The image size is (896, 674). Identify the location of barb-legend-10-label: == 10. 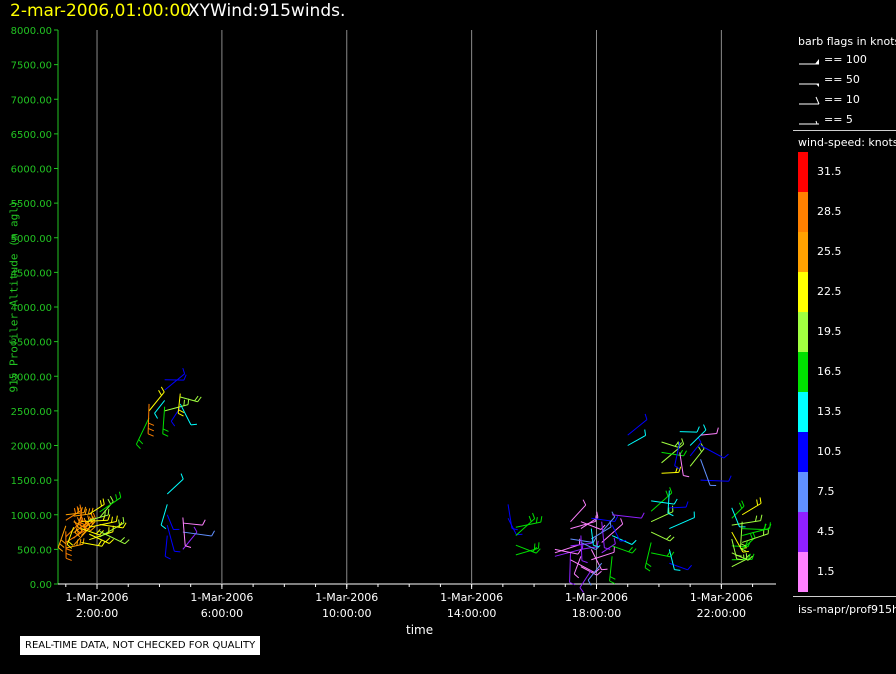
(842, 99).